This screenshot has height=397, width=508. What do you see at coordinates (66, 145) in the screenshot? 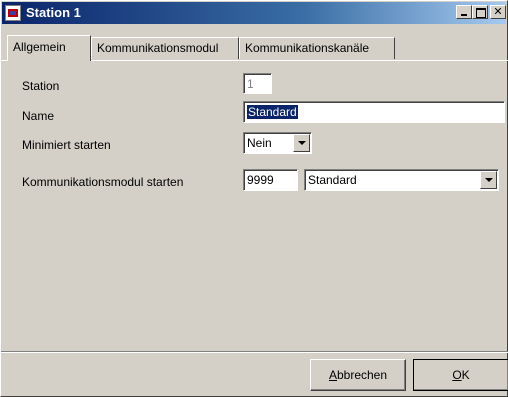
I see `minimized-label: Minimiert starten` at bounding box center [66, 145].